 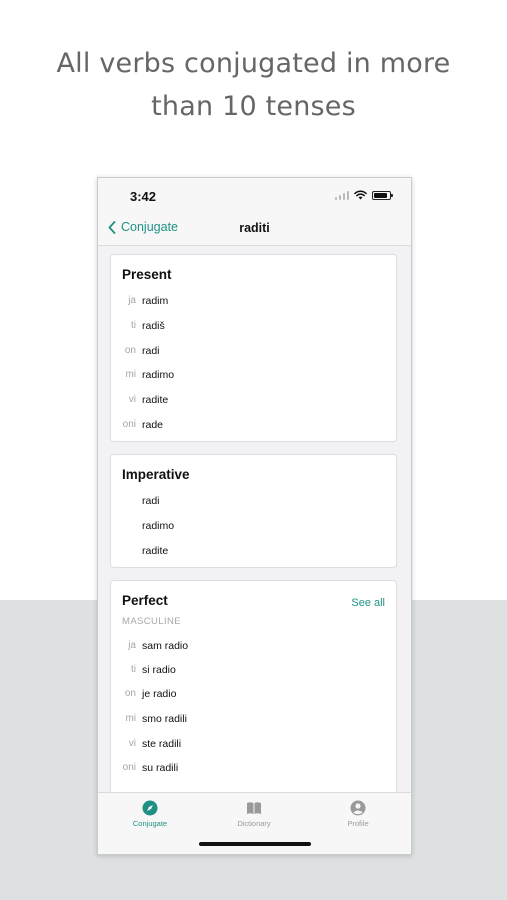 What do you see at coordinates (253, 670) in the screenshot?
I see `conjugation-row: ti si radio` at bounding box center [253, 670].